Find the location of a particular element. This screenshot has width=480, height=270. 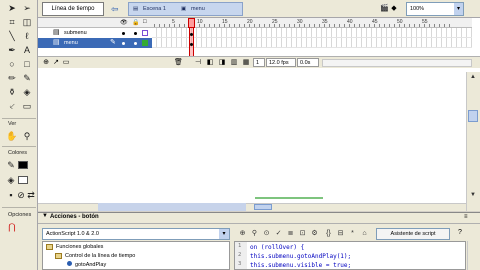

selection-tool-icon: ➤ is located at coordinates (12, 8).